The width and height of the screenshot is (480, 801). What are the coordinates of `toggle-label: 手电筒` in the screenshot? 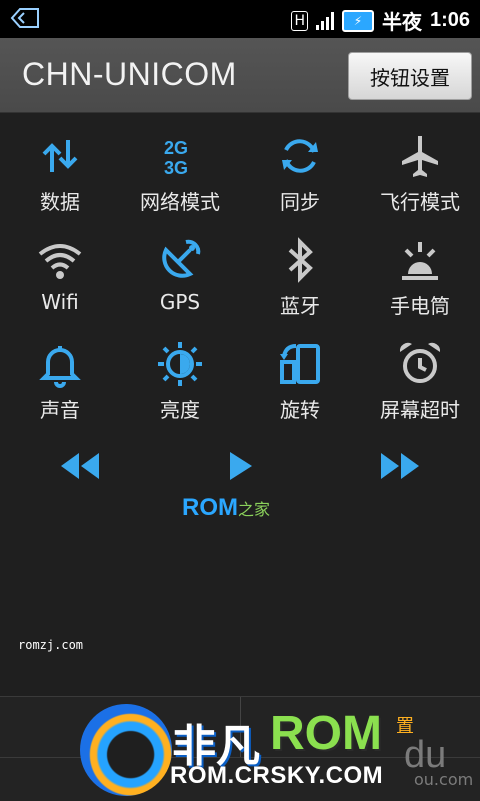 It's located at (420, 306).